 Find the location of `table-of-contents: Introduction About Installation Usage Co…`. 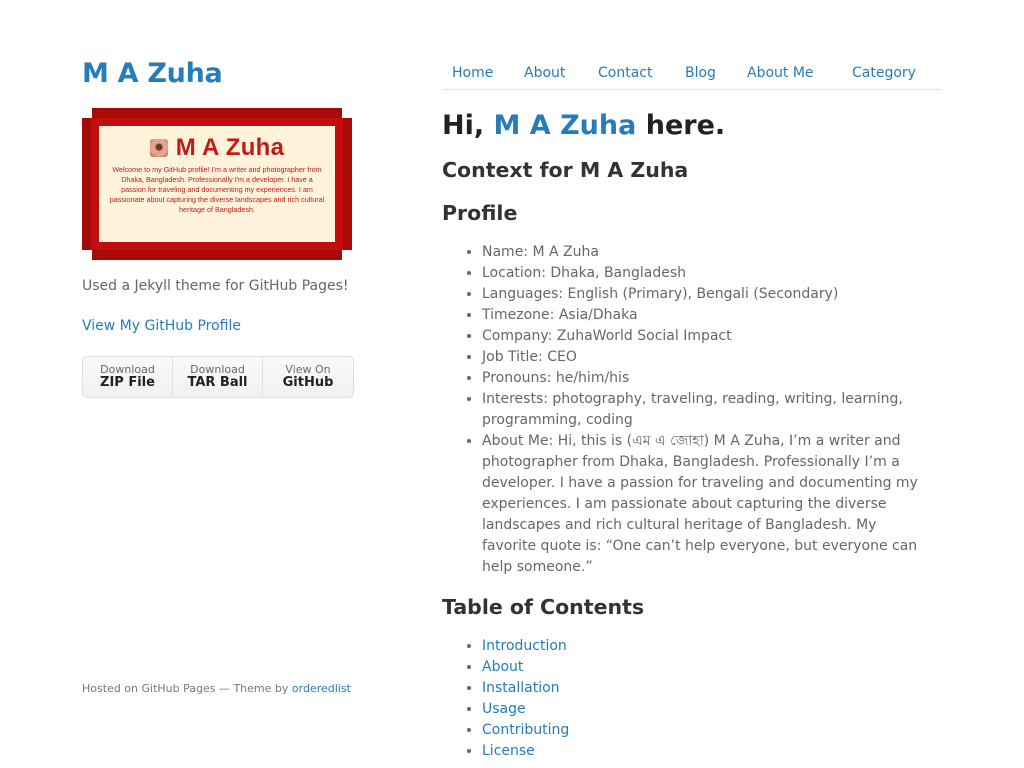

table-of-contents: Introduction About Installation Usage Co… is located at coordinates (687, 699).